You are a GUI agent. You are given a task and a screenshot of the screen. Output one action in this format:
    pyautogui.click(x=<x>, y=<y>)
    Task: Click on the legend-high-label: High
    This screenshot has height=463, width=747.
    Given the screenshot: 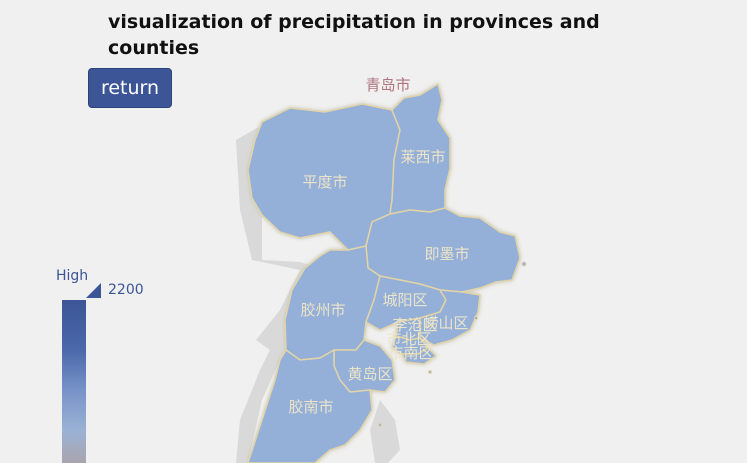 What is the action you would take?
    pyautogui.click(x=72, y=276)
    